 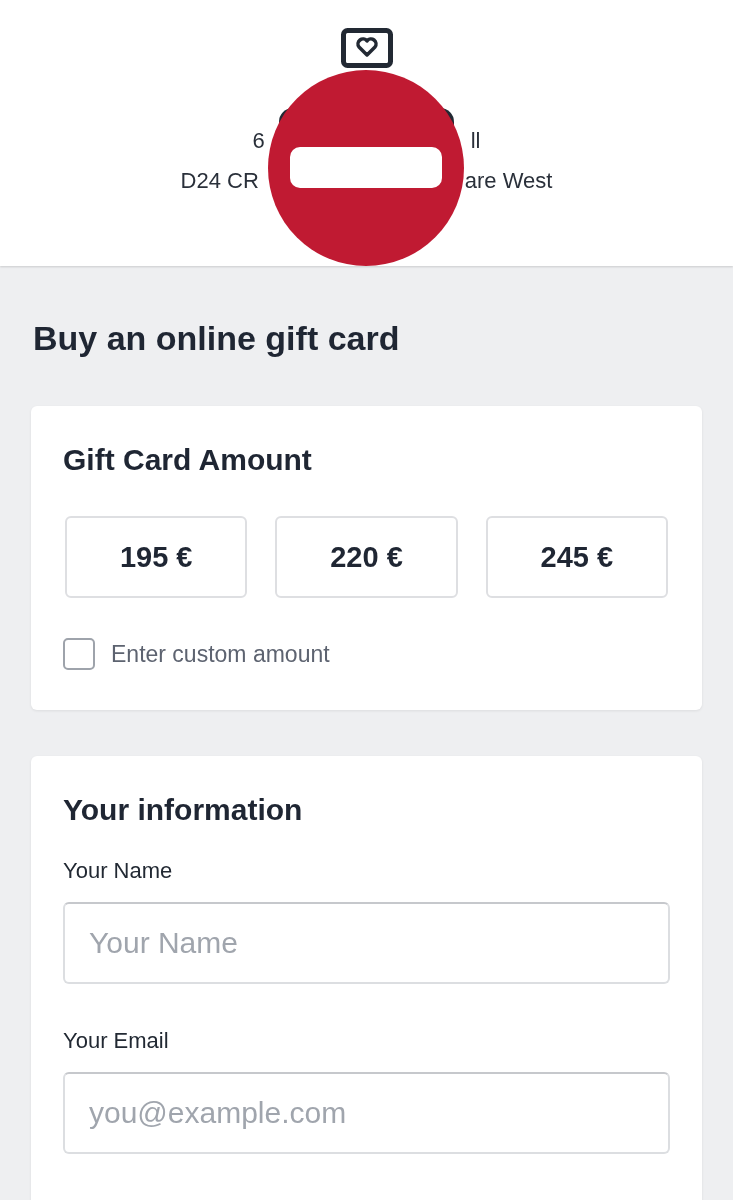 What do you see at coordinates (220, 654) in the screenshot?
I see `checkbox-label: Enter custom amount` at bounding box center [220, 654].